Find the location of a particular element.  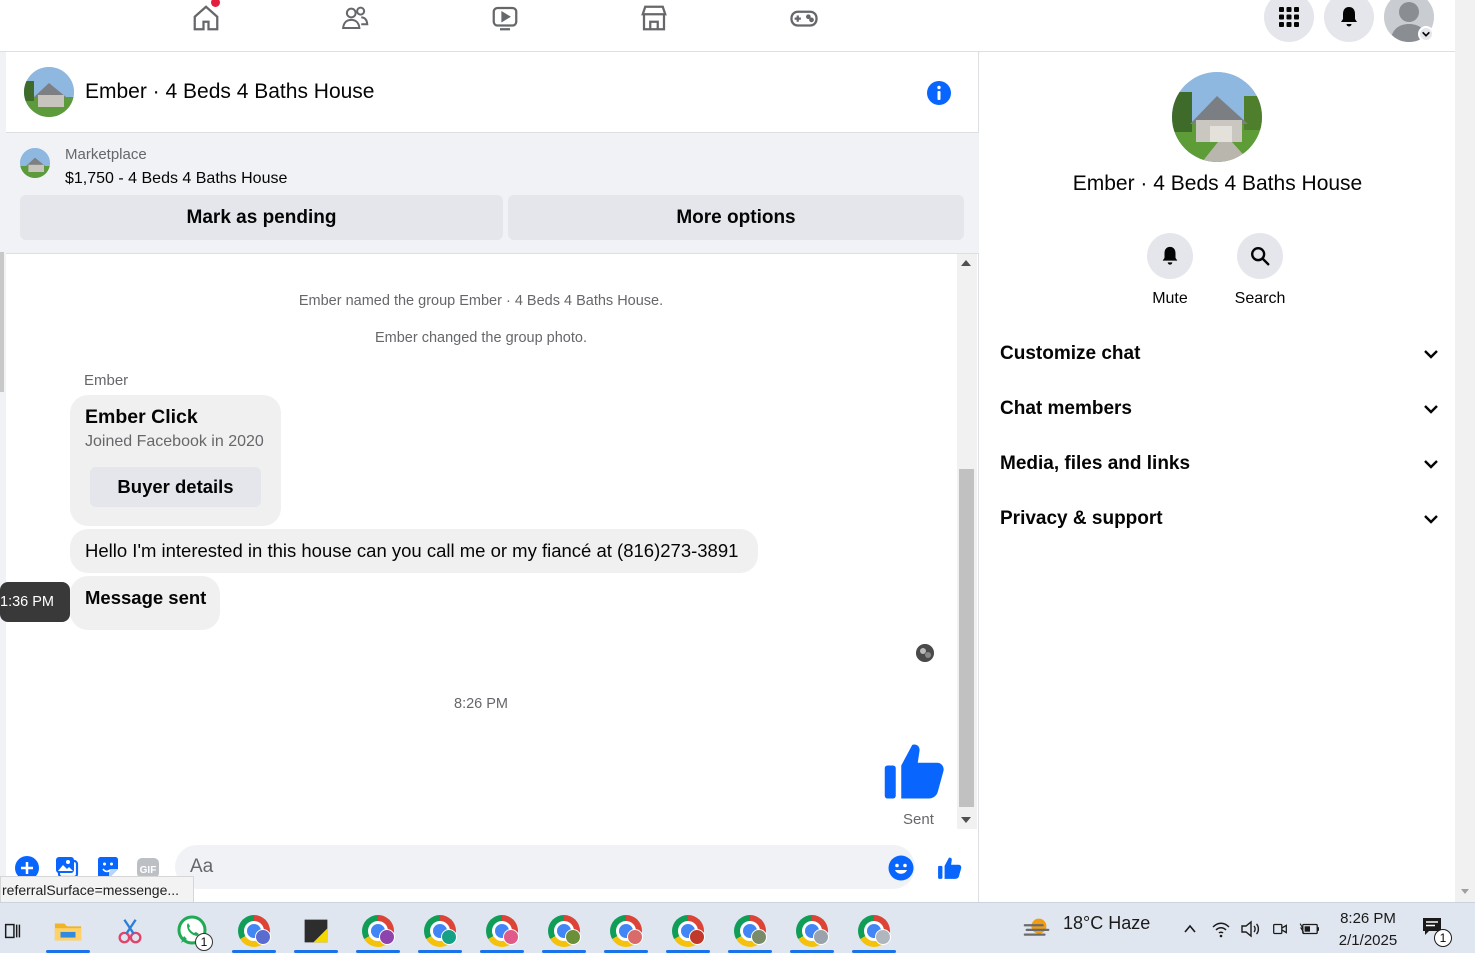

sticky-notes-icon is located at coordinates (316, 931).